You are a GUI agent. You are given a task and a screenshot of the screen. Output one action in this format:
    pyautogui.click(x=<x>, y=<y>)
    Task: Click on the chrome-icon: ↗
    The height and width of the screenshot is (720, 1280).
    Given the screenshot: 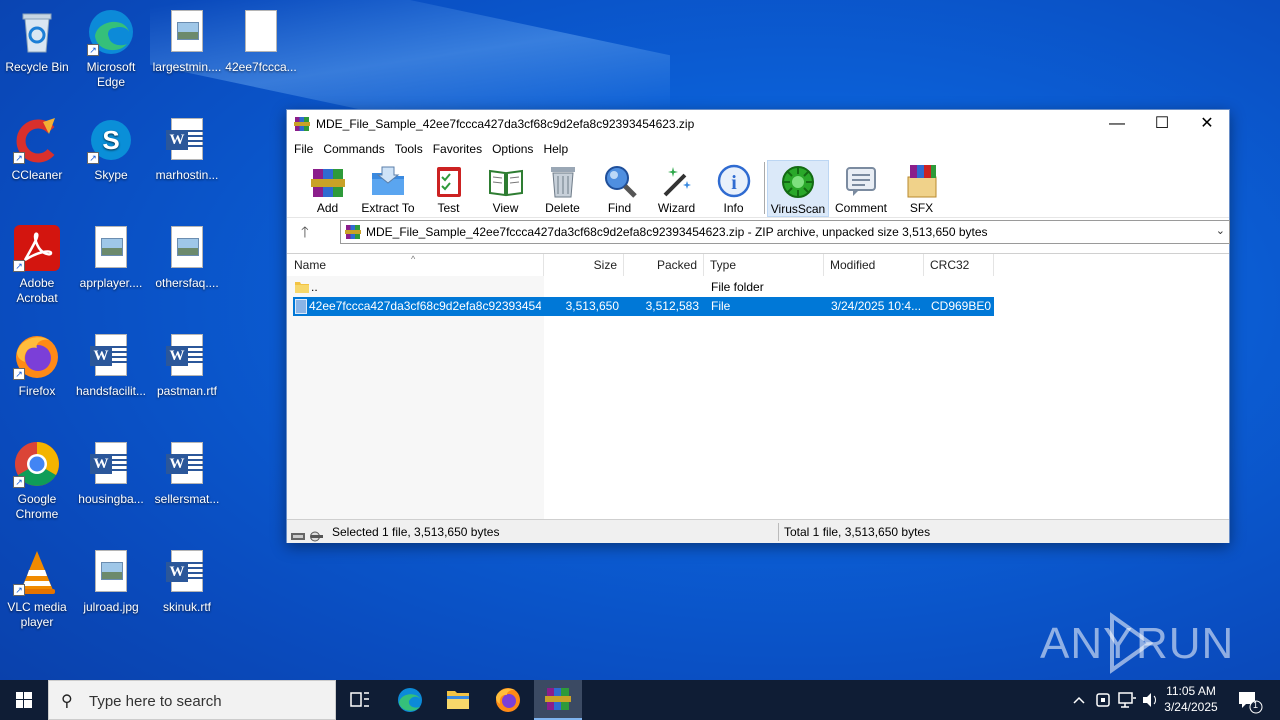 What is the action you would take?
    pyautogui.click(x=37, y=464)
    